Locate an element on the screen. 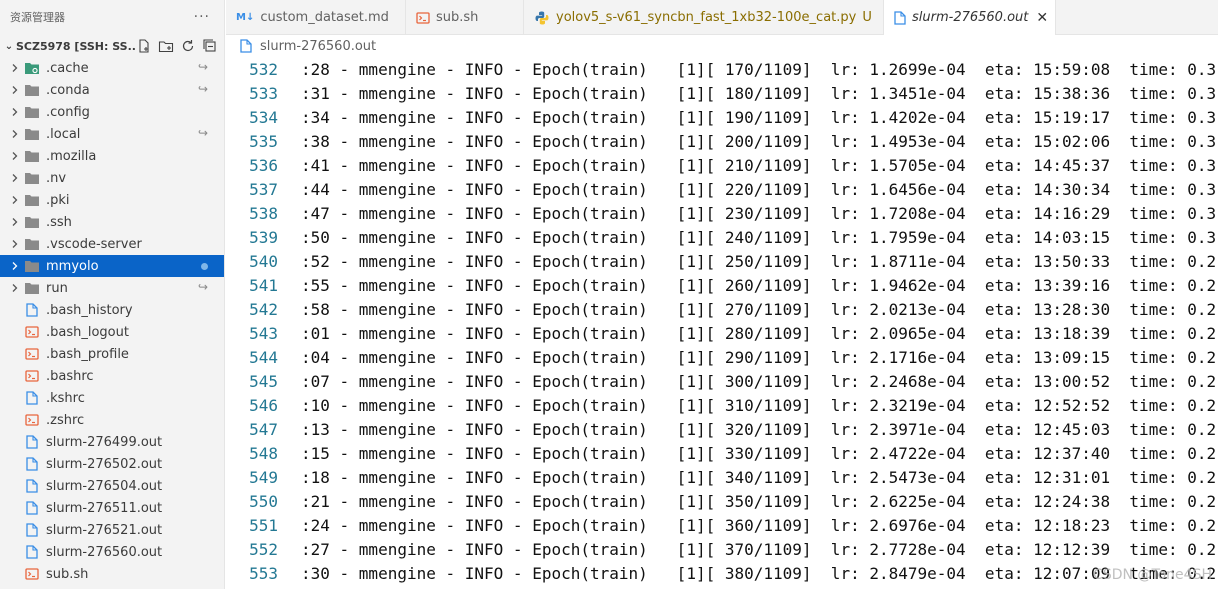  tab-custom-dataset-md: M↓ custom_dataset.md is located at coordinates (316, 17).